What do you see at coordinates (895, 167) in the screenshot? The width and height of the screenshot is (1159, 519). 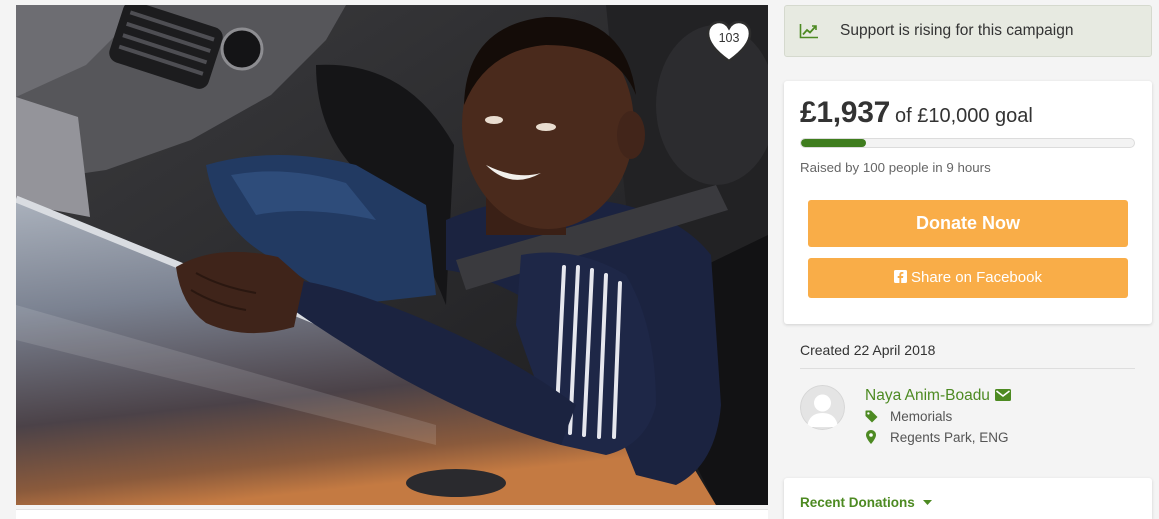 I see `raised-summary: Raised by 100 people in 9 hours` at bounding box center [895, 167].